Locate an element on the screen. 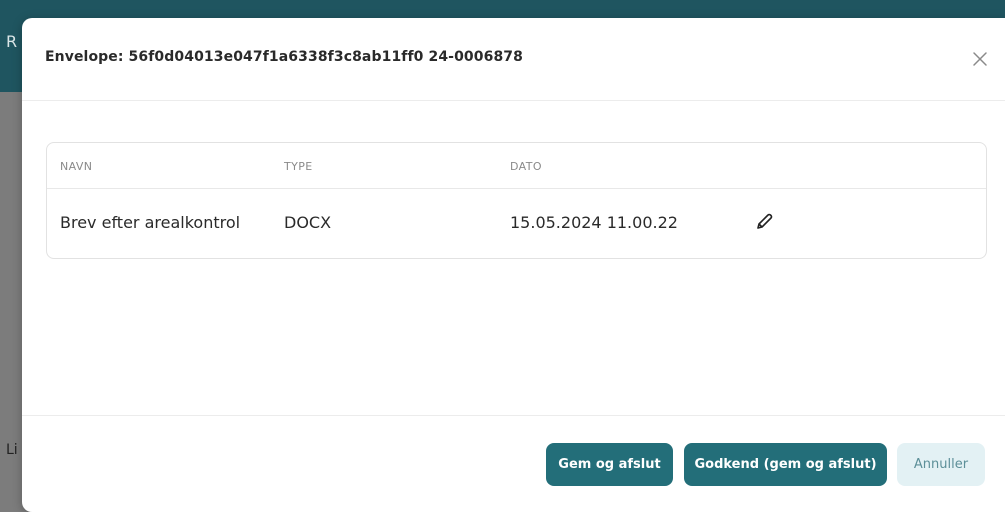  pencil-icon is located at coordinates (765, 221).